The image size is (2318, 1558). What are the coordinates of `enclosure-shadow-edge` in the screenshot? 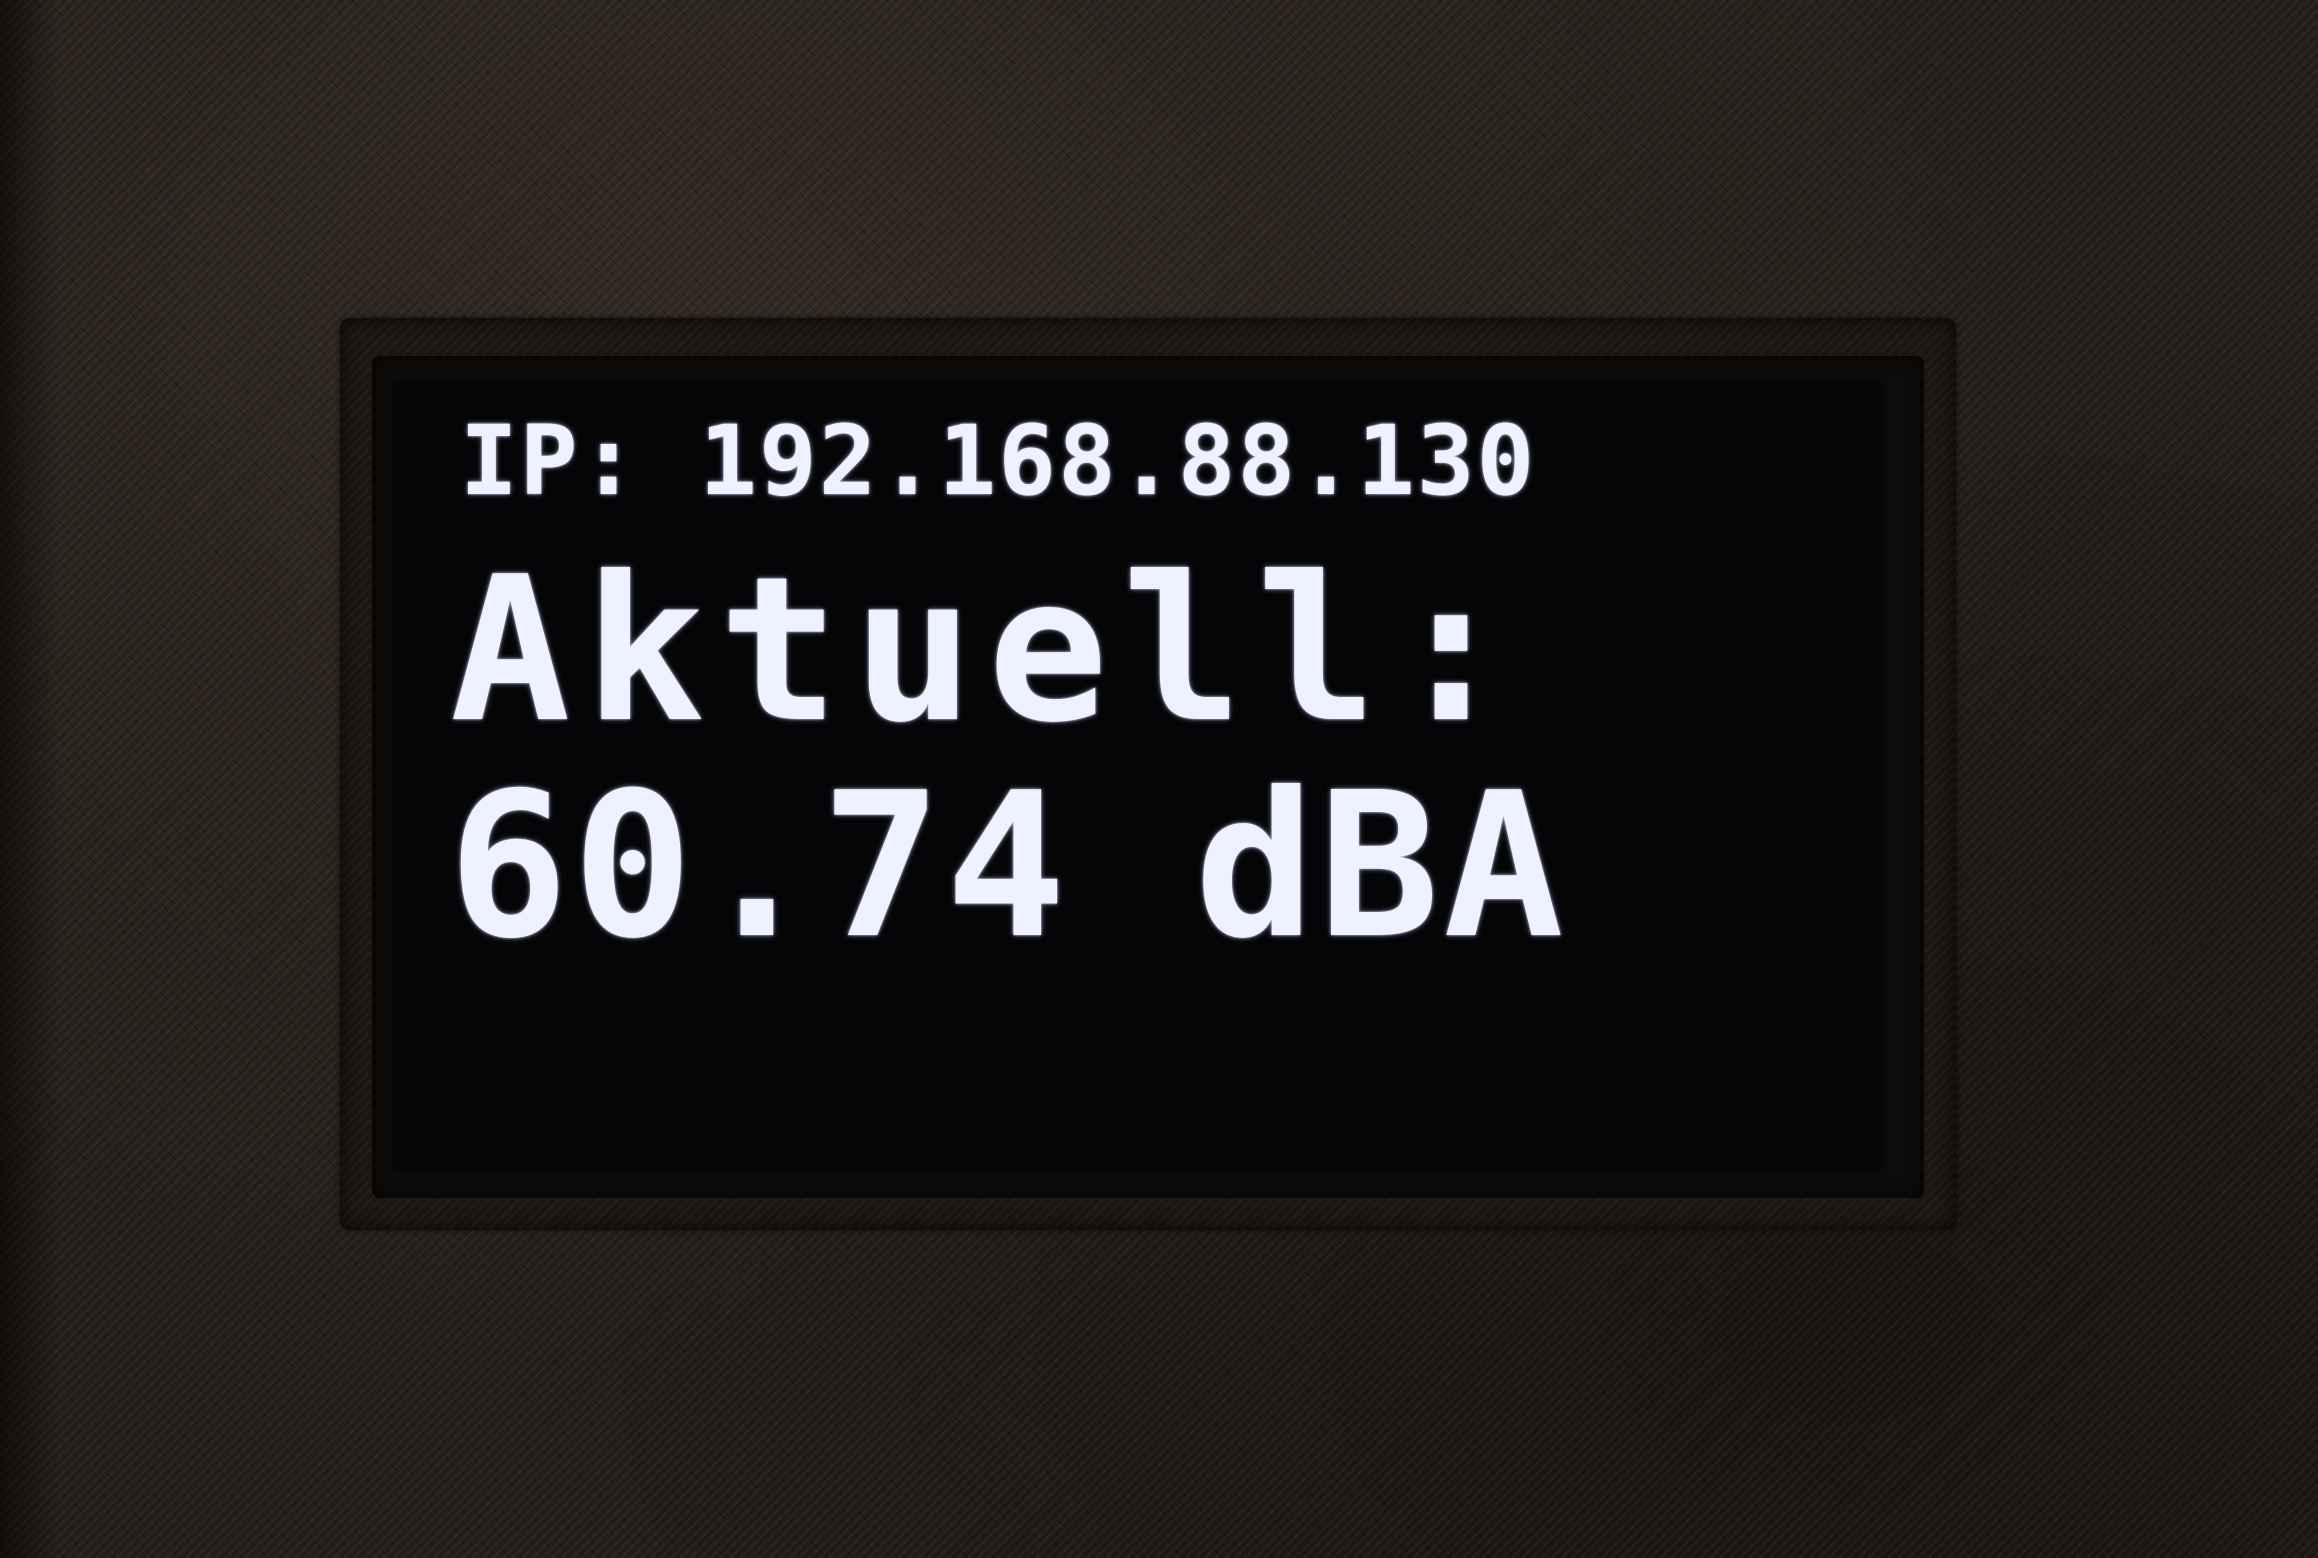 It's located at (30, 779).